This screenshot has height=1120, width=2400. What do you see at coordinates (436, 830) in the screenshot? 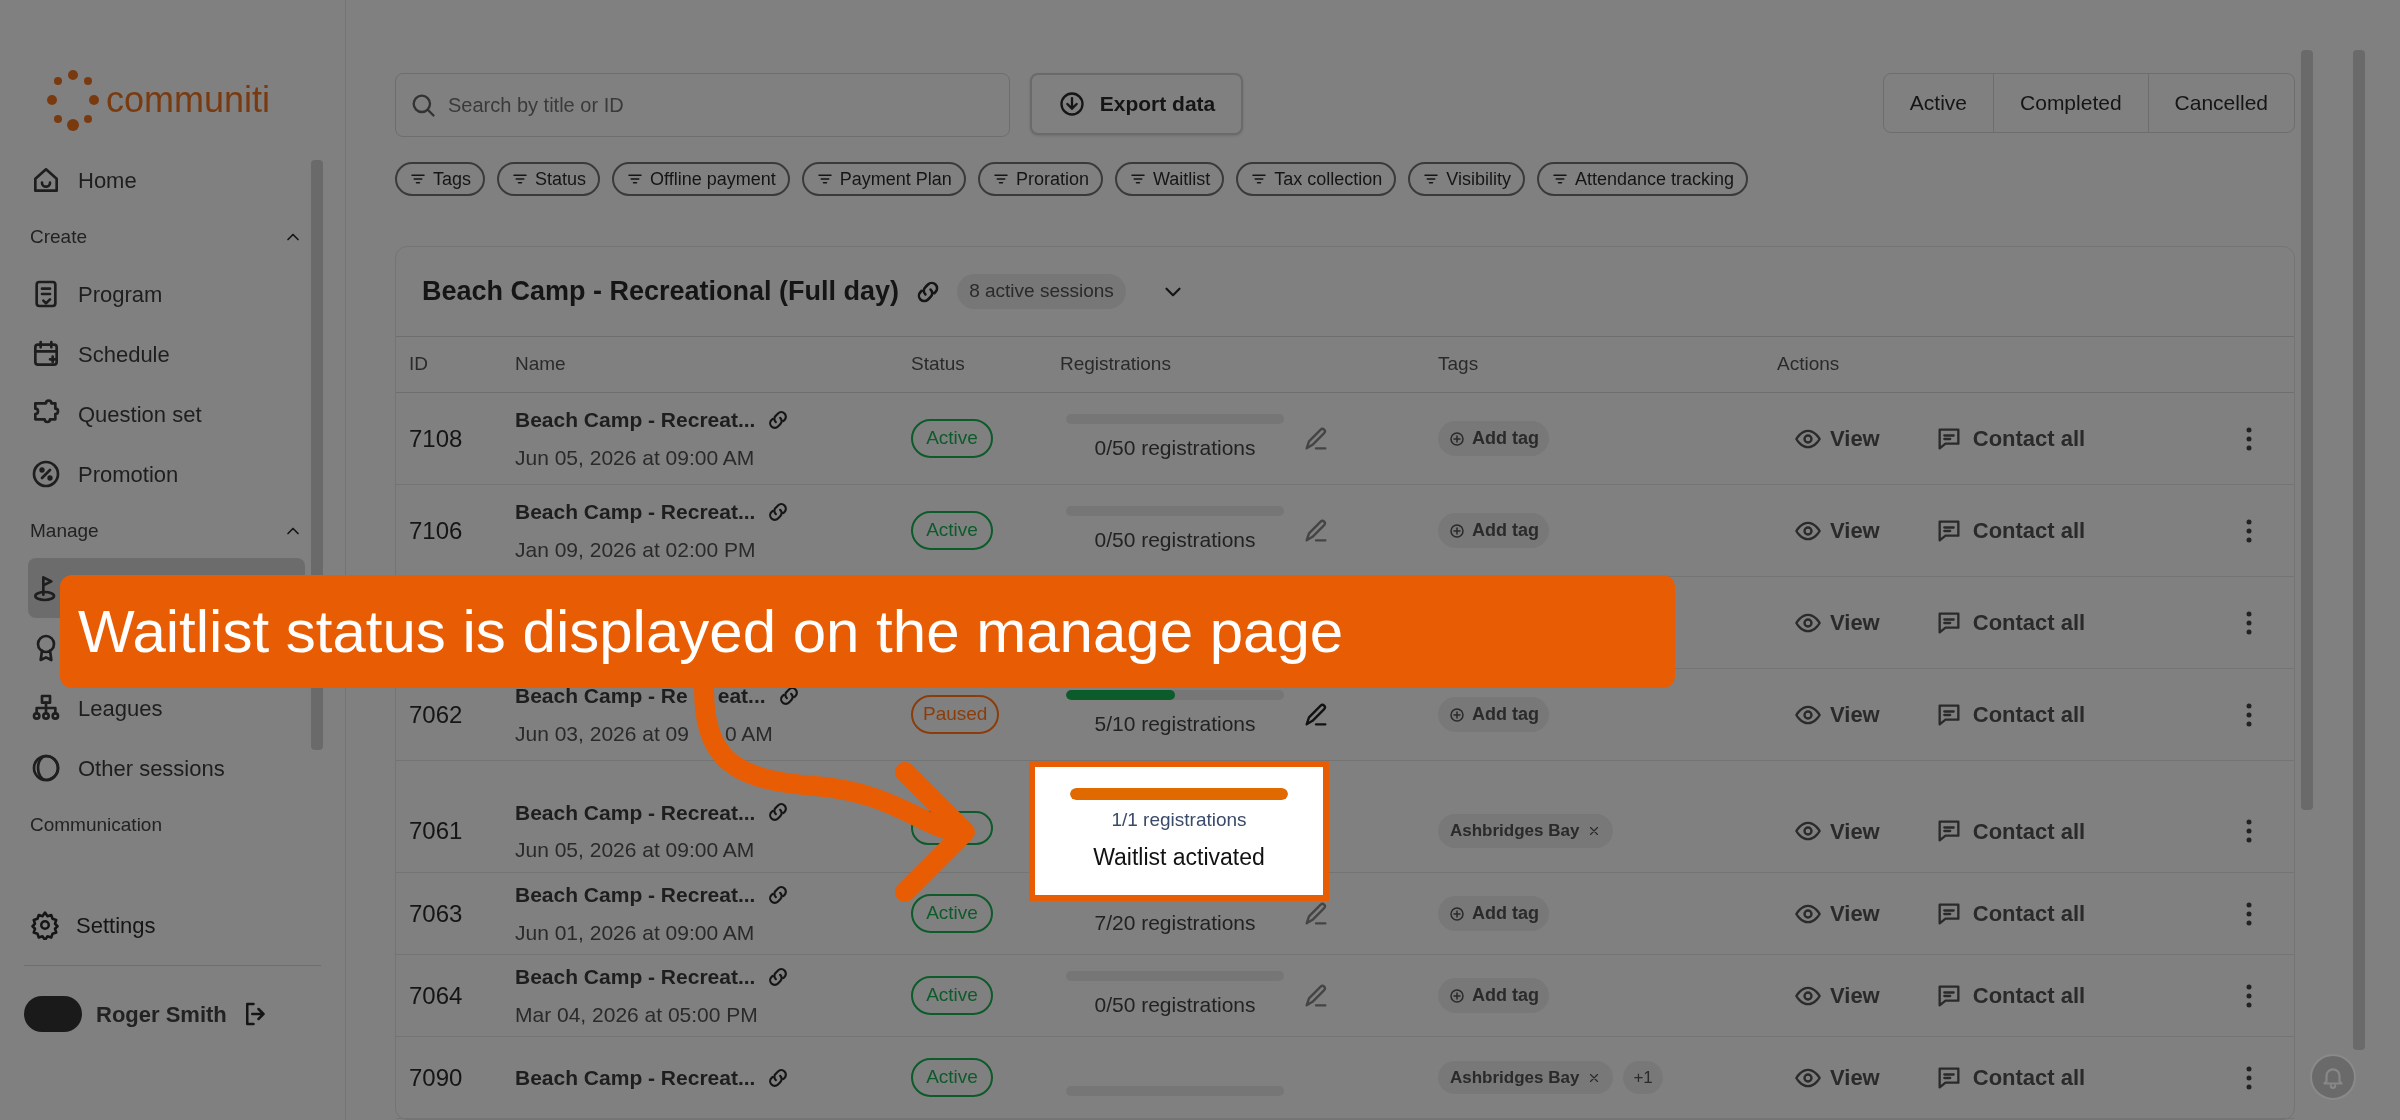
I see `session-id: 7061` at bounding box center [436, 830].